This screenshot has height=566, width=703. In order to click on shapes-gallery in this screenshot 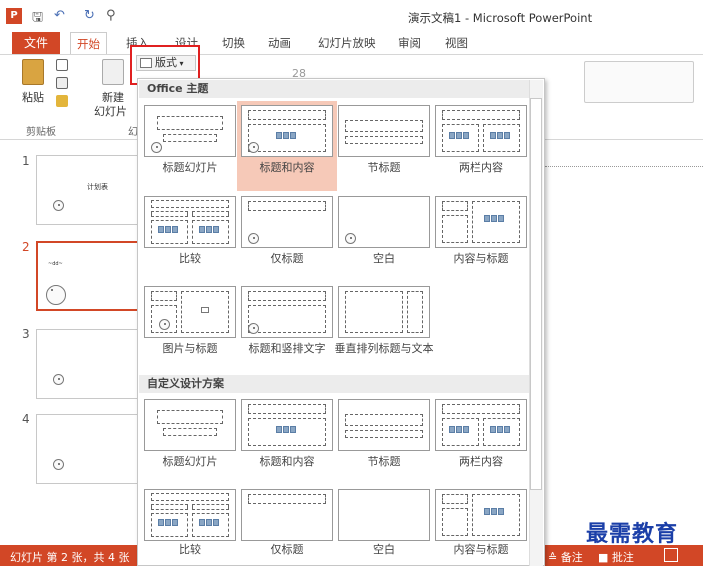, I will do `click(639, 82)`.